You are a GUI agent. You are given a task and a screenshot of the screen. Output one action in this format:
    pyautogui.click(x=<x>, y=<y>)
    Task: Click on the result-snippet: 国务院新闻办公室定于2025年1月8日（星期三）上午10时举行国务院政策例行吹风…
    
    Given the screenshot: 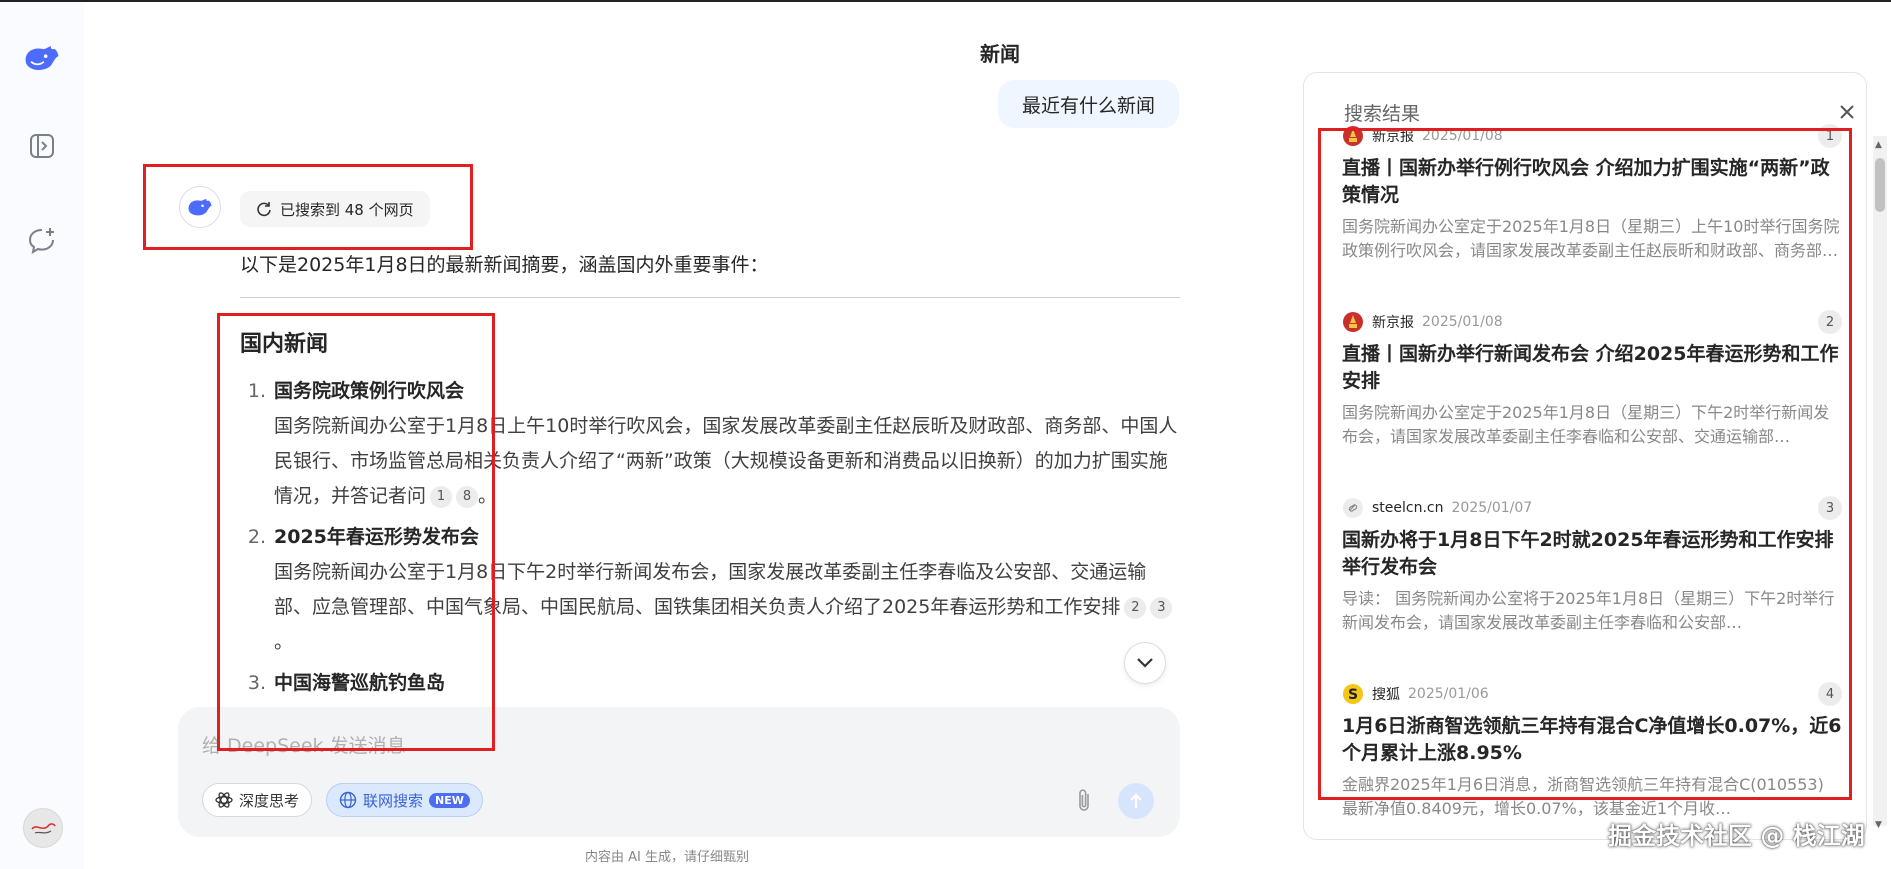 What is the action you would take?
    pyautogui.click(x=1591, y=238)
    